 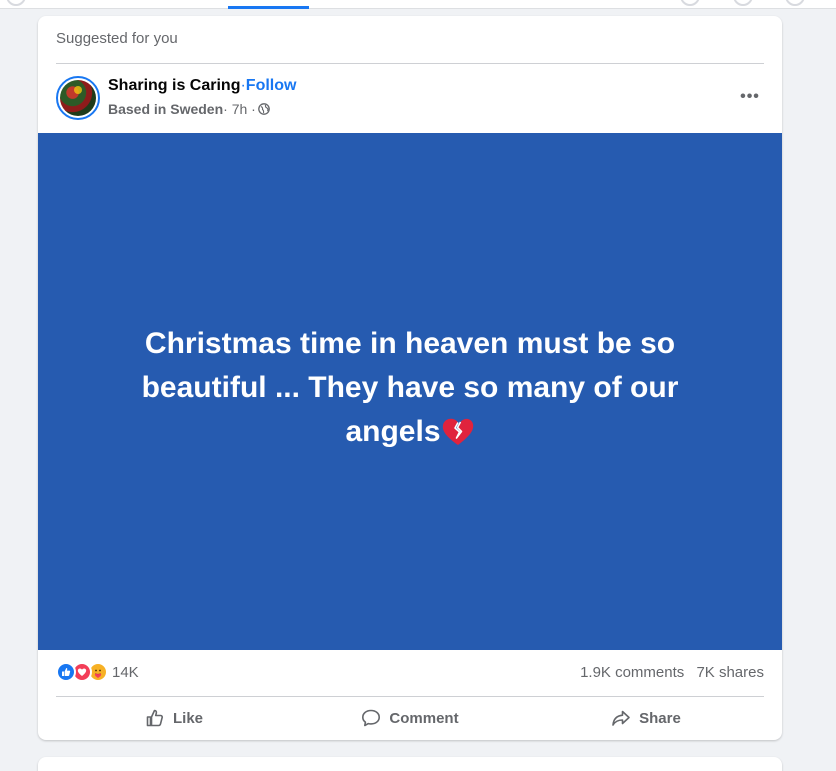 What do you see at coordinates (410, 764) in the screenshot?
I see `next-post-card` at bounding box center [410, 764].